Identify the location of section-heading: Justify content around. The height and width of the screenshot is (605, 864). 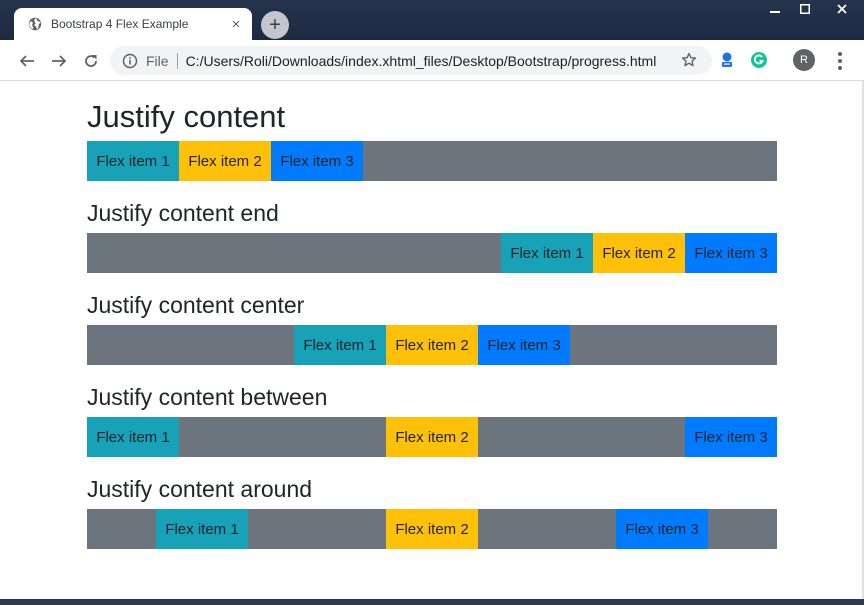
(200, 489).